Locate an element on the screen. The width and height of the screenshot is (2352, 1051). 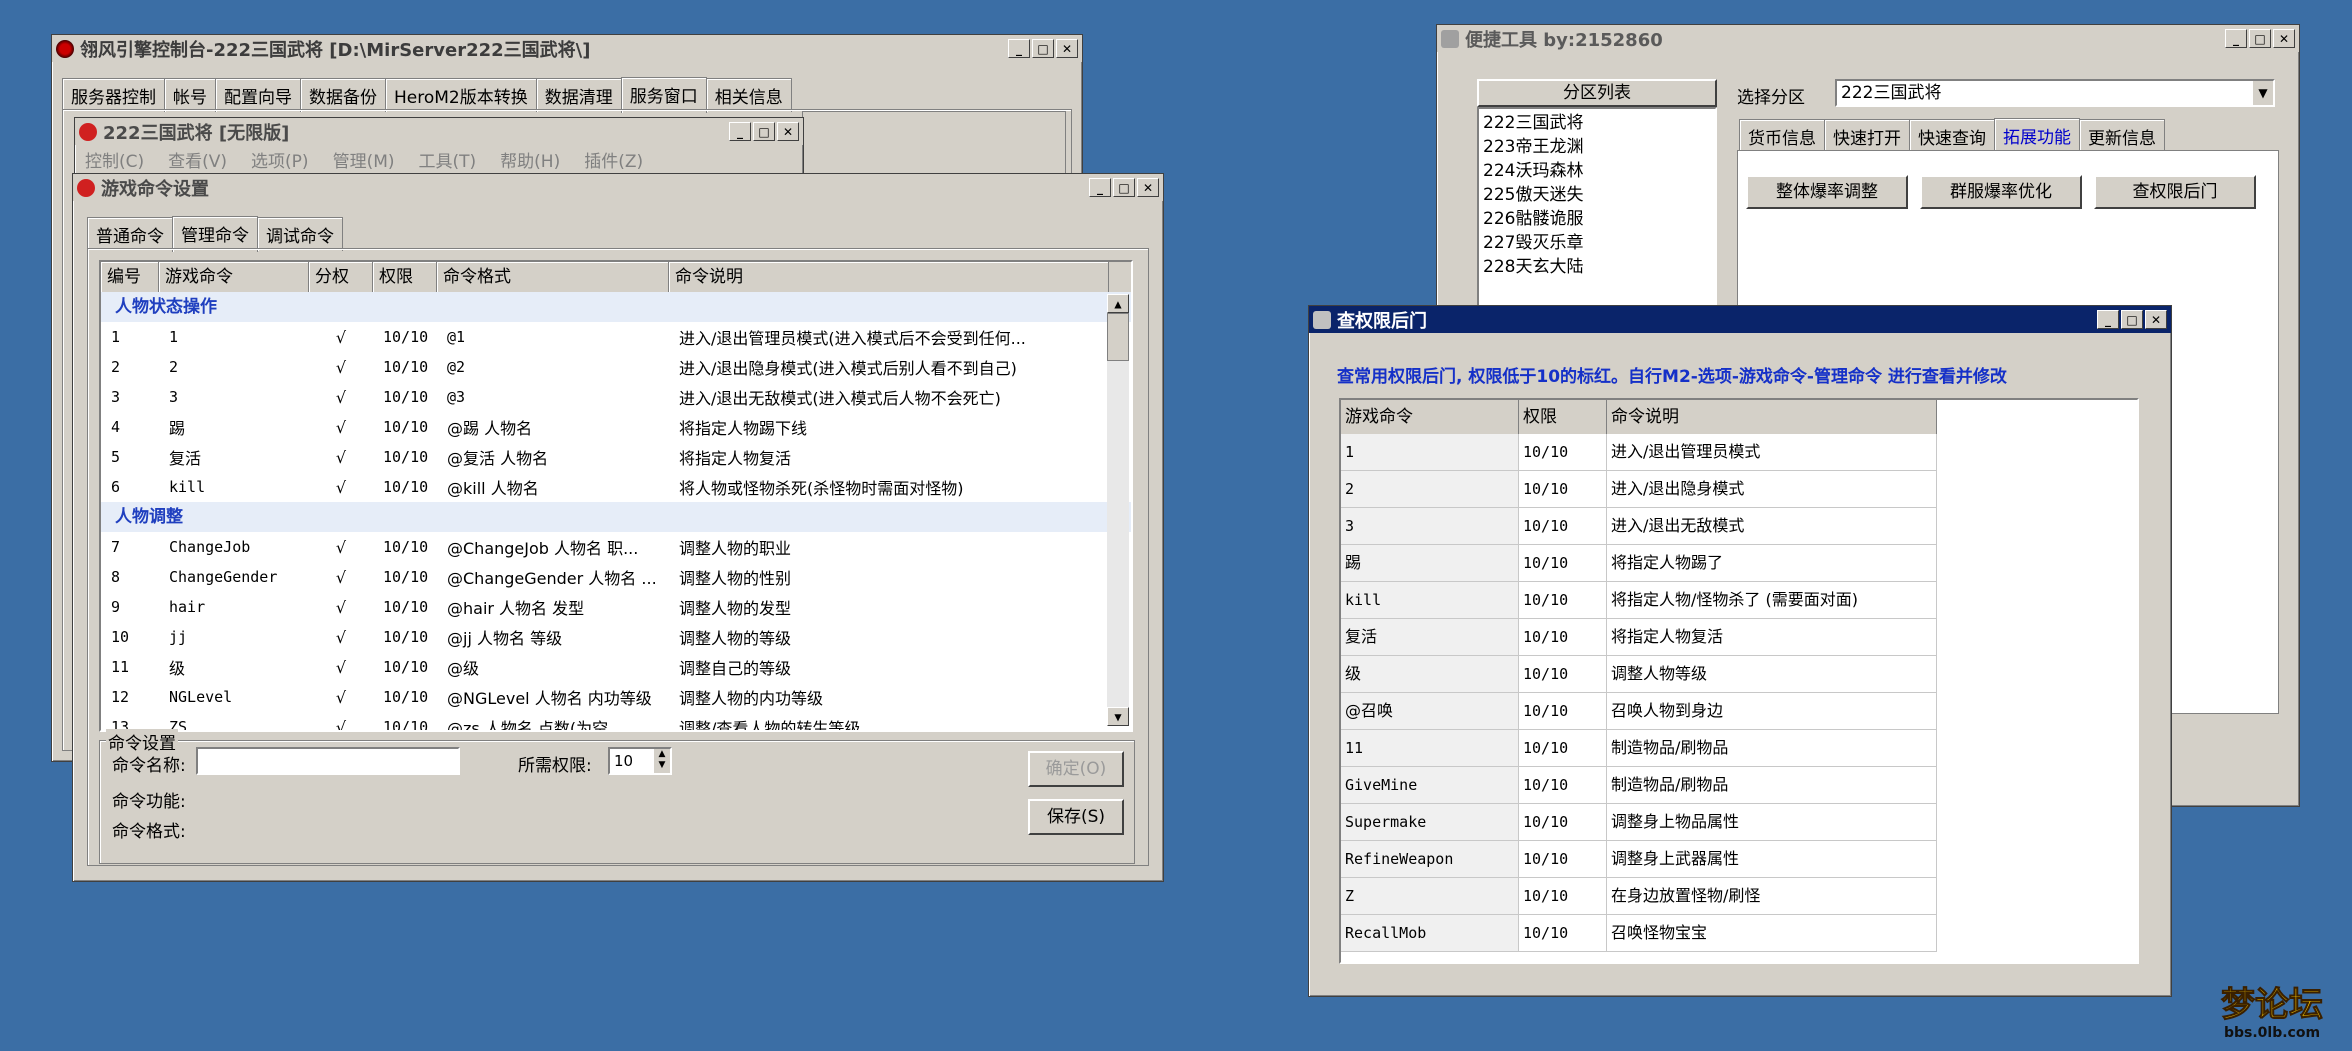
table-row: 11 级 √ 10/10 @级 调整自己的等级 is located at coordinates (616, 667).